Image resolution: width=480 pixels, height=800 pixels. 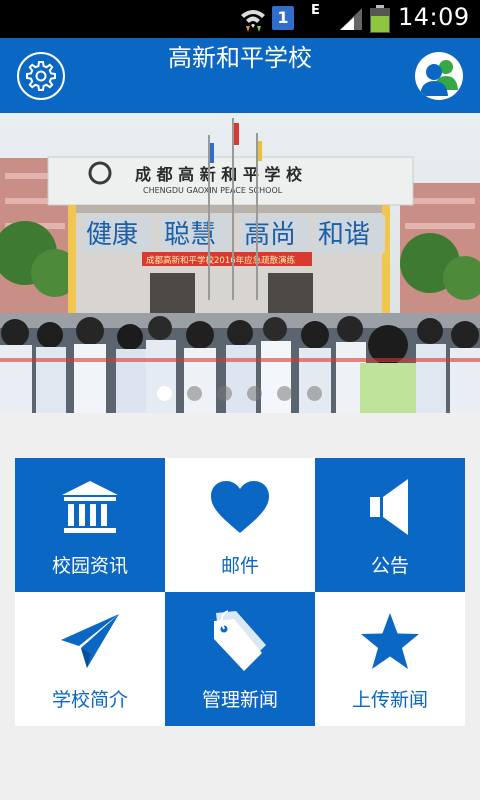 I want to click on network-type: E, so click(x=315, y=10).